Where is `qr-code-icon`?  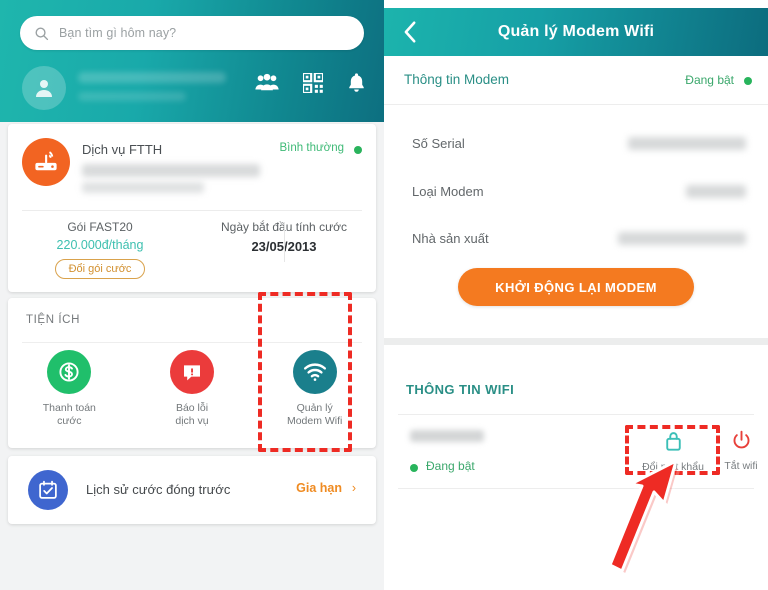 qr-code-icon is located at coordinates (313, 82).